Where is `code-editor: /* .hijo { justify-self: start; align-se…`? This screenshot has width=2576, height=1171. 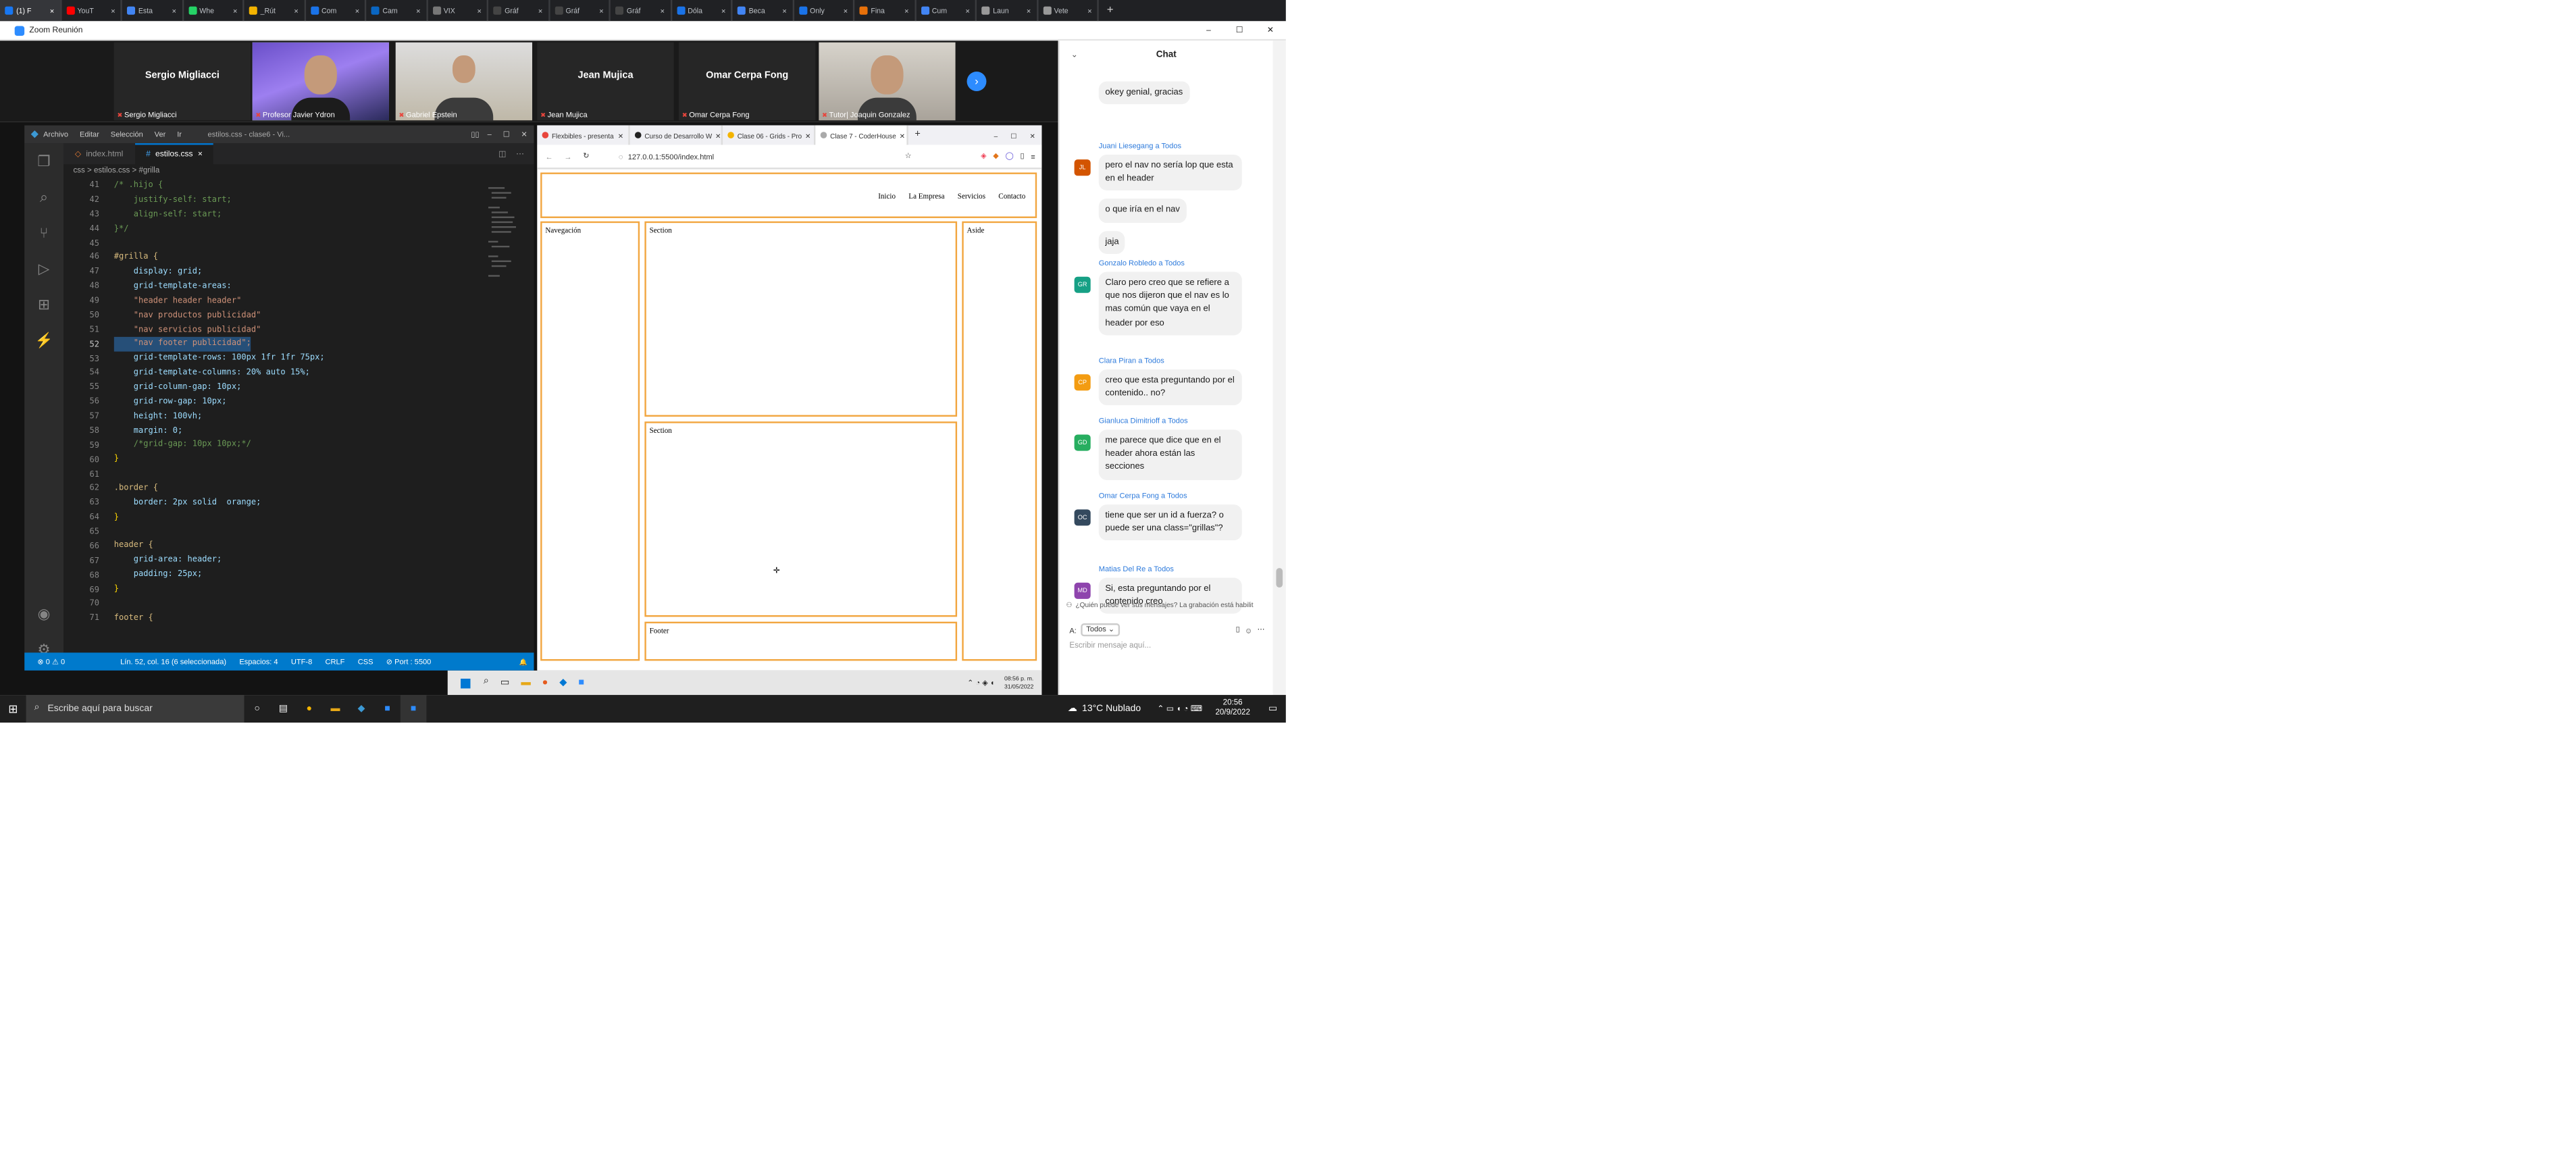
code-editor: /* .hijo { justify-self: start; align-se… is located at coordinates (304, 419).